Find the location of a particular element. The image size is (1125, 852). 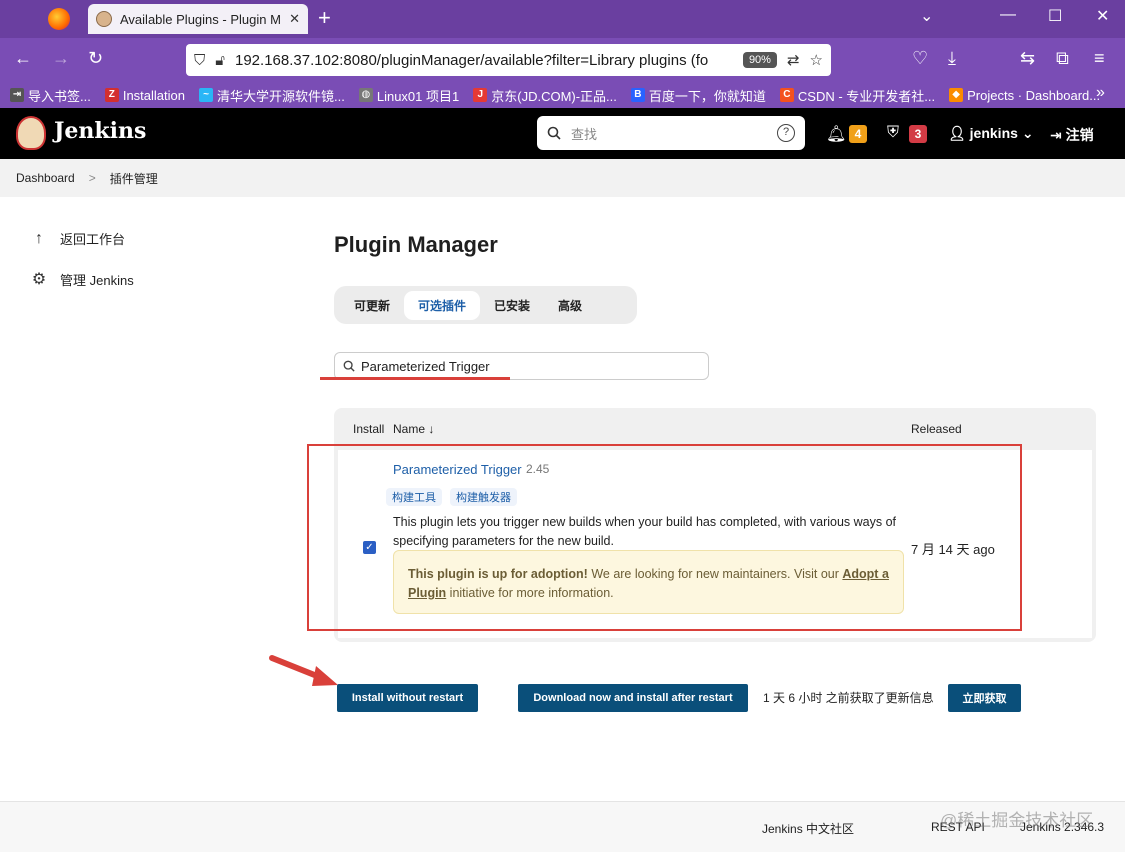

security-shield-icon: ⛨ is located at coordinates (893, 133).